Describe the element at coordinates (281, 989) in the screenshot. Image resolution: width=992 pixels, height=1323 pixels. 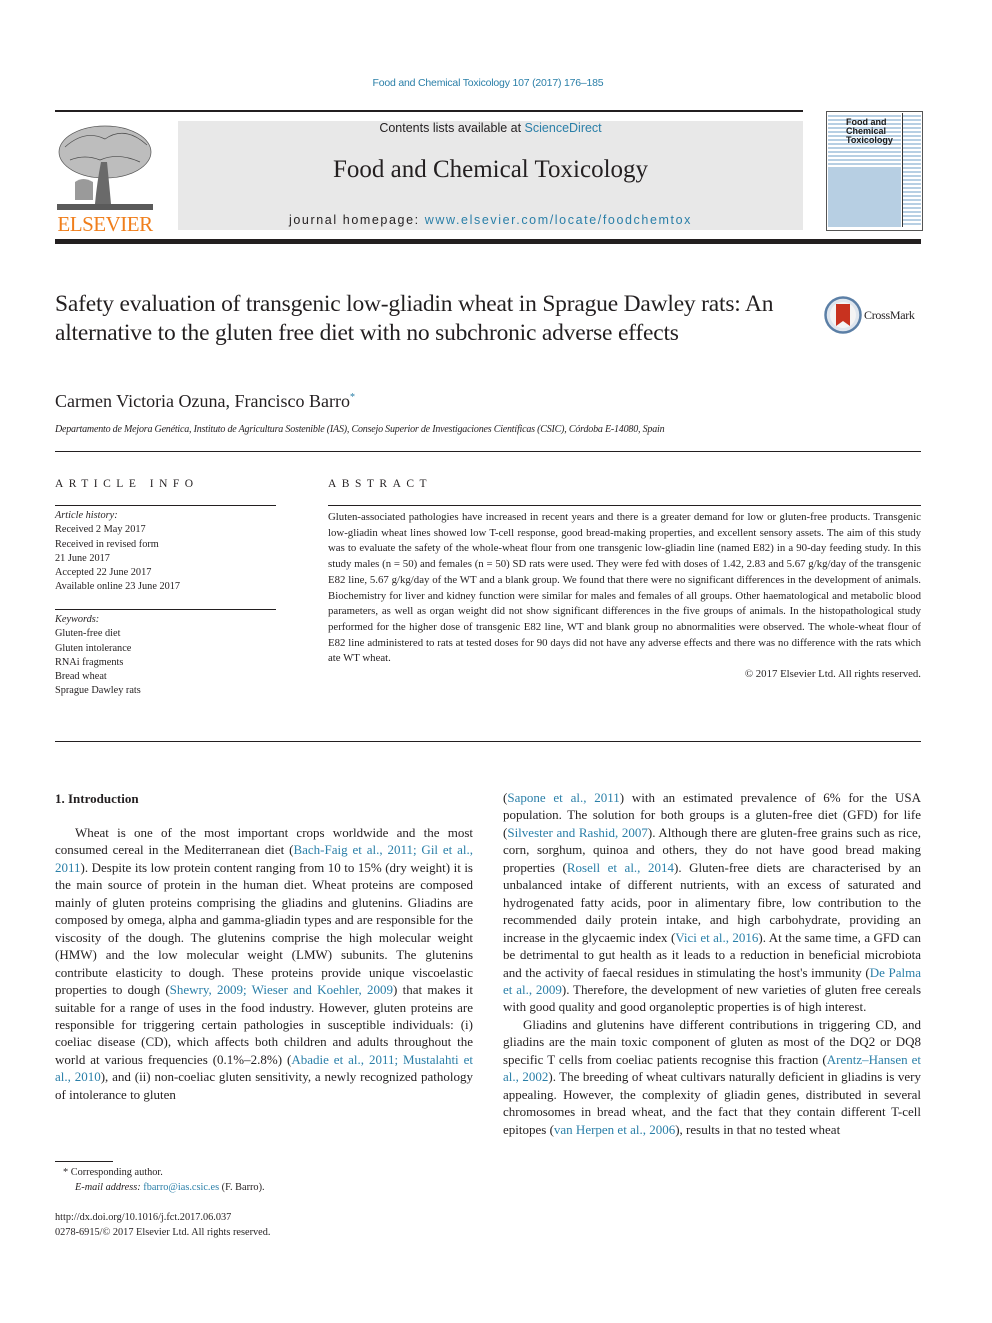
I see `citation-link: Shewry, 2009; Wieser and Koehler, 2009` at that location.